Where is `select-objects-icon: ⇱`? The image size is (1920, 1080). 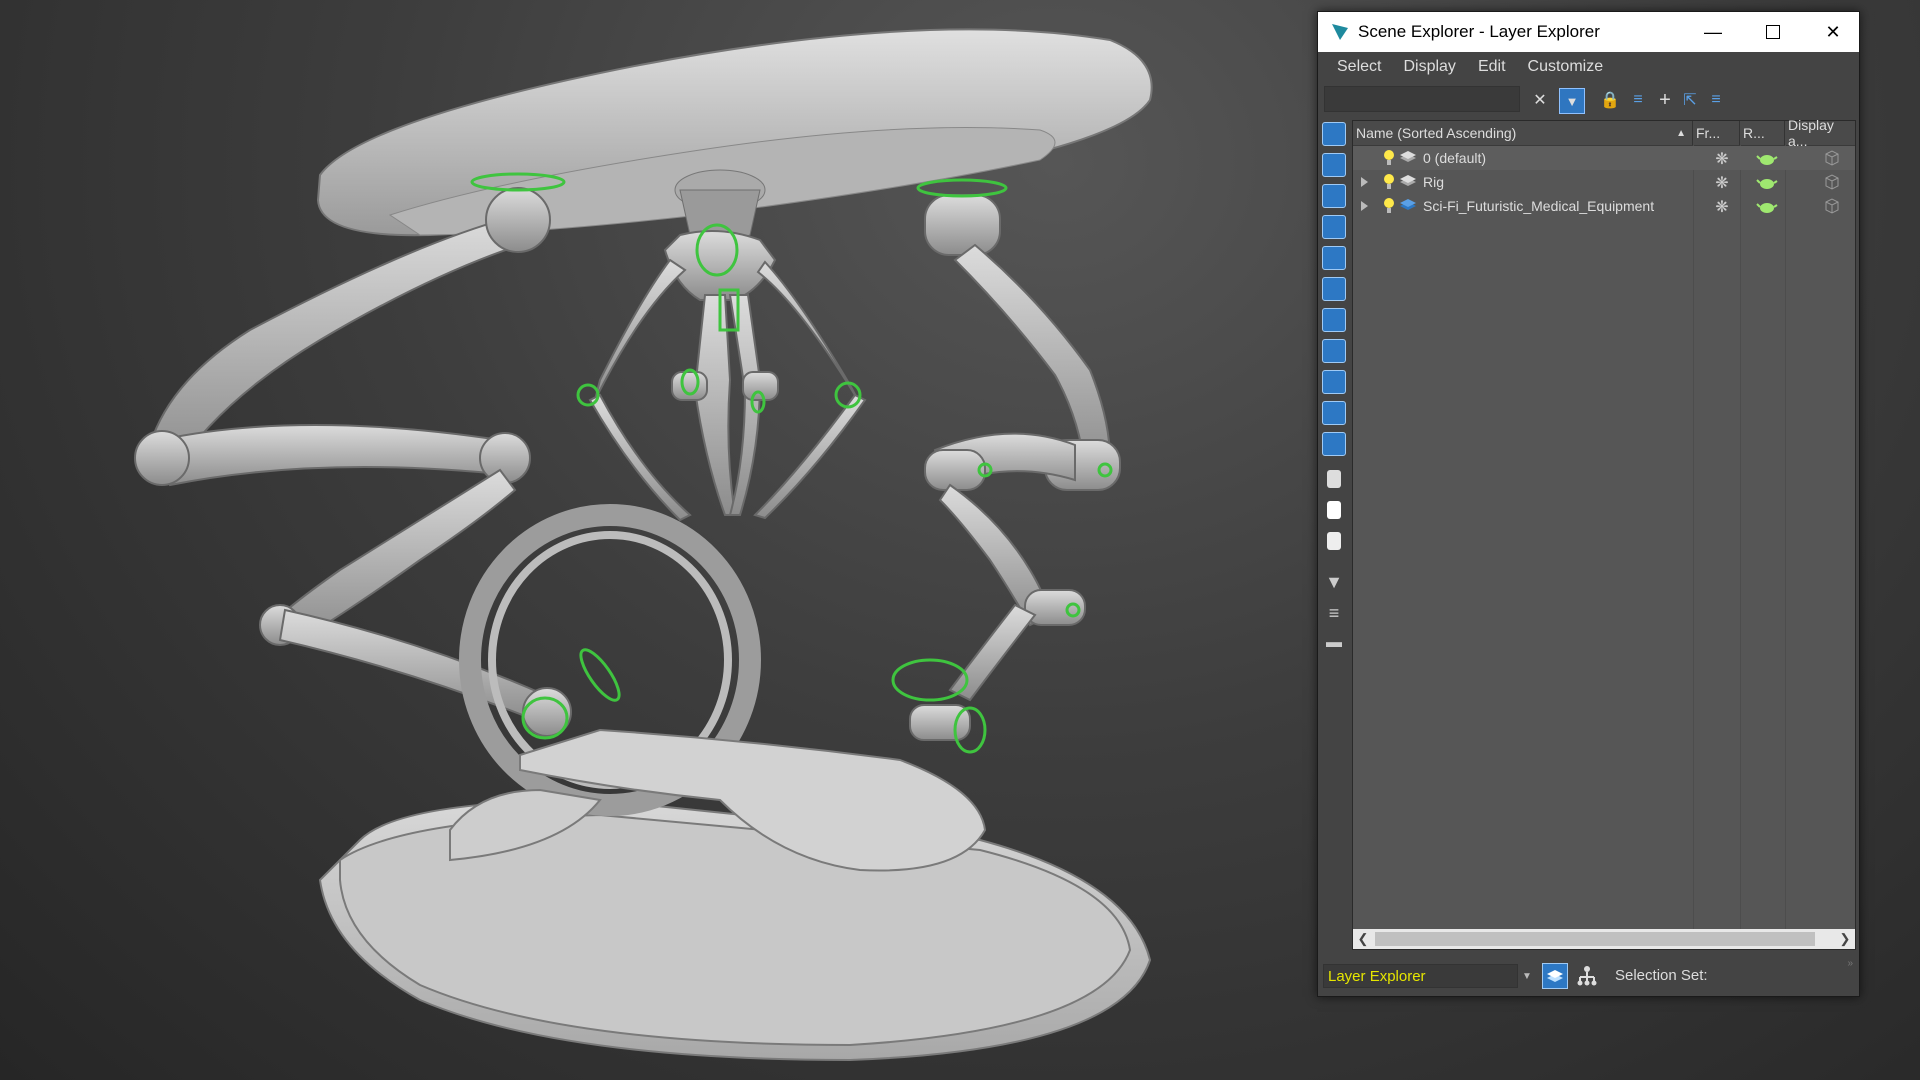
select-objects-icon: ⇱ is located at coordinates (1690, 100).